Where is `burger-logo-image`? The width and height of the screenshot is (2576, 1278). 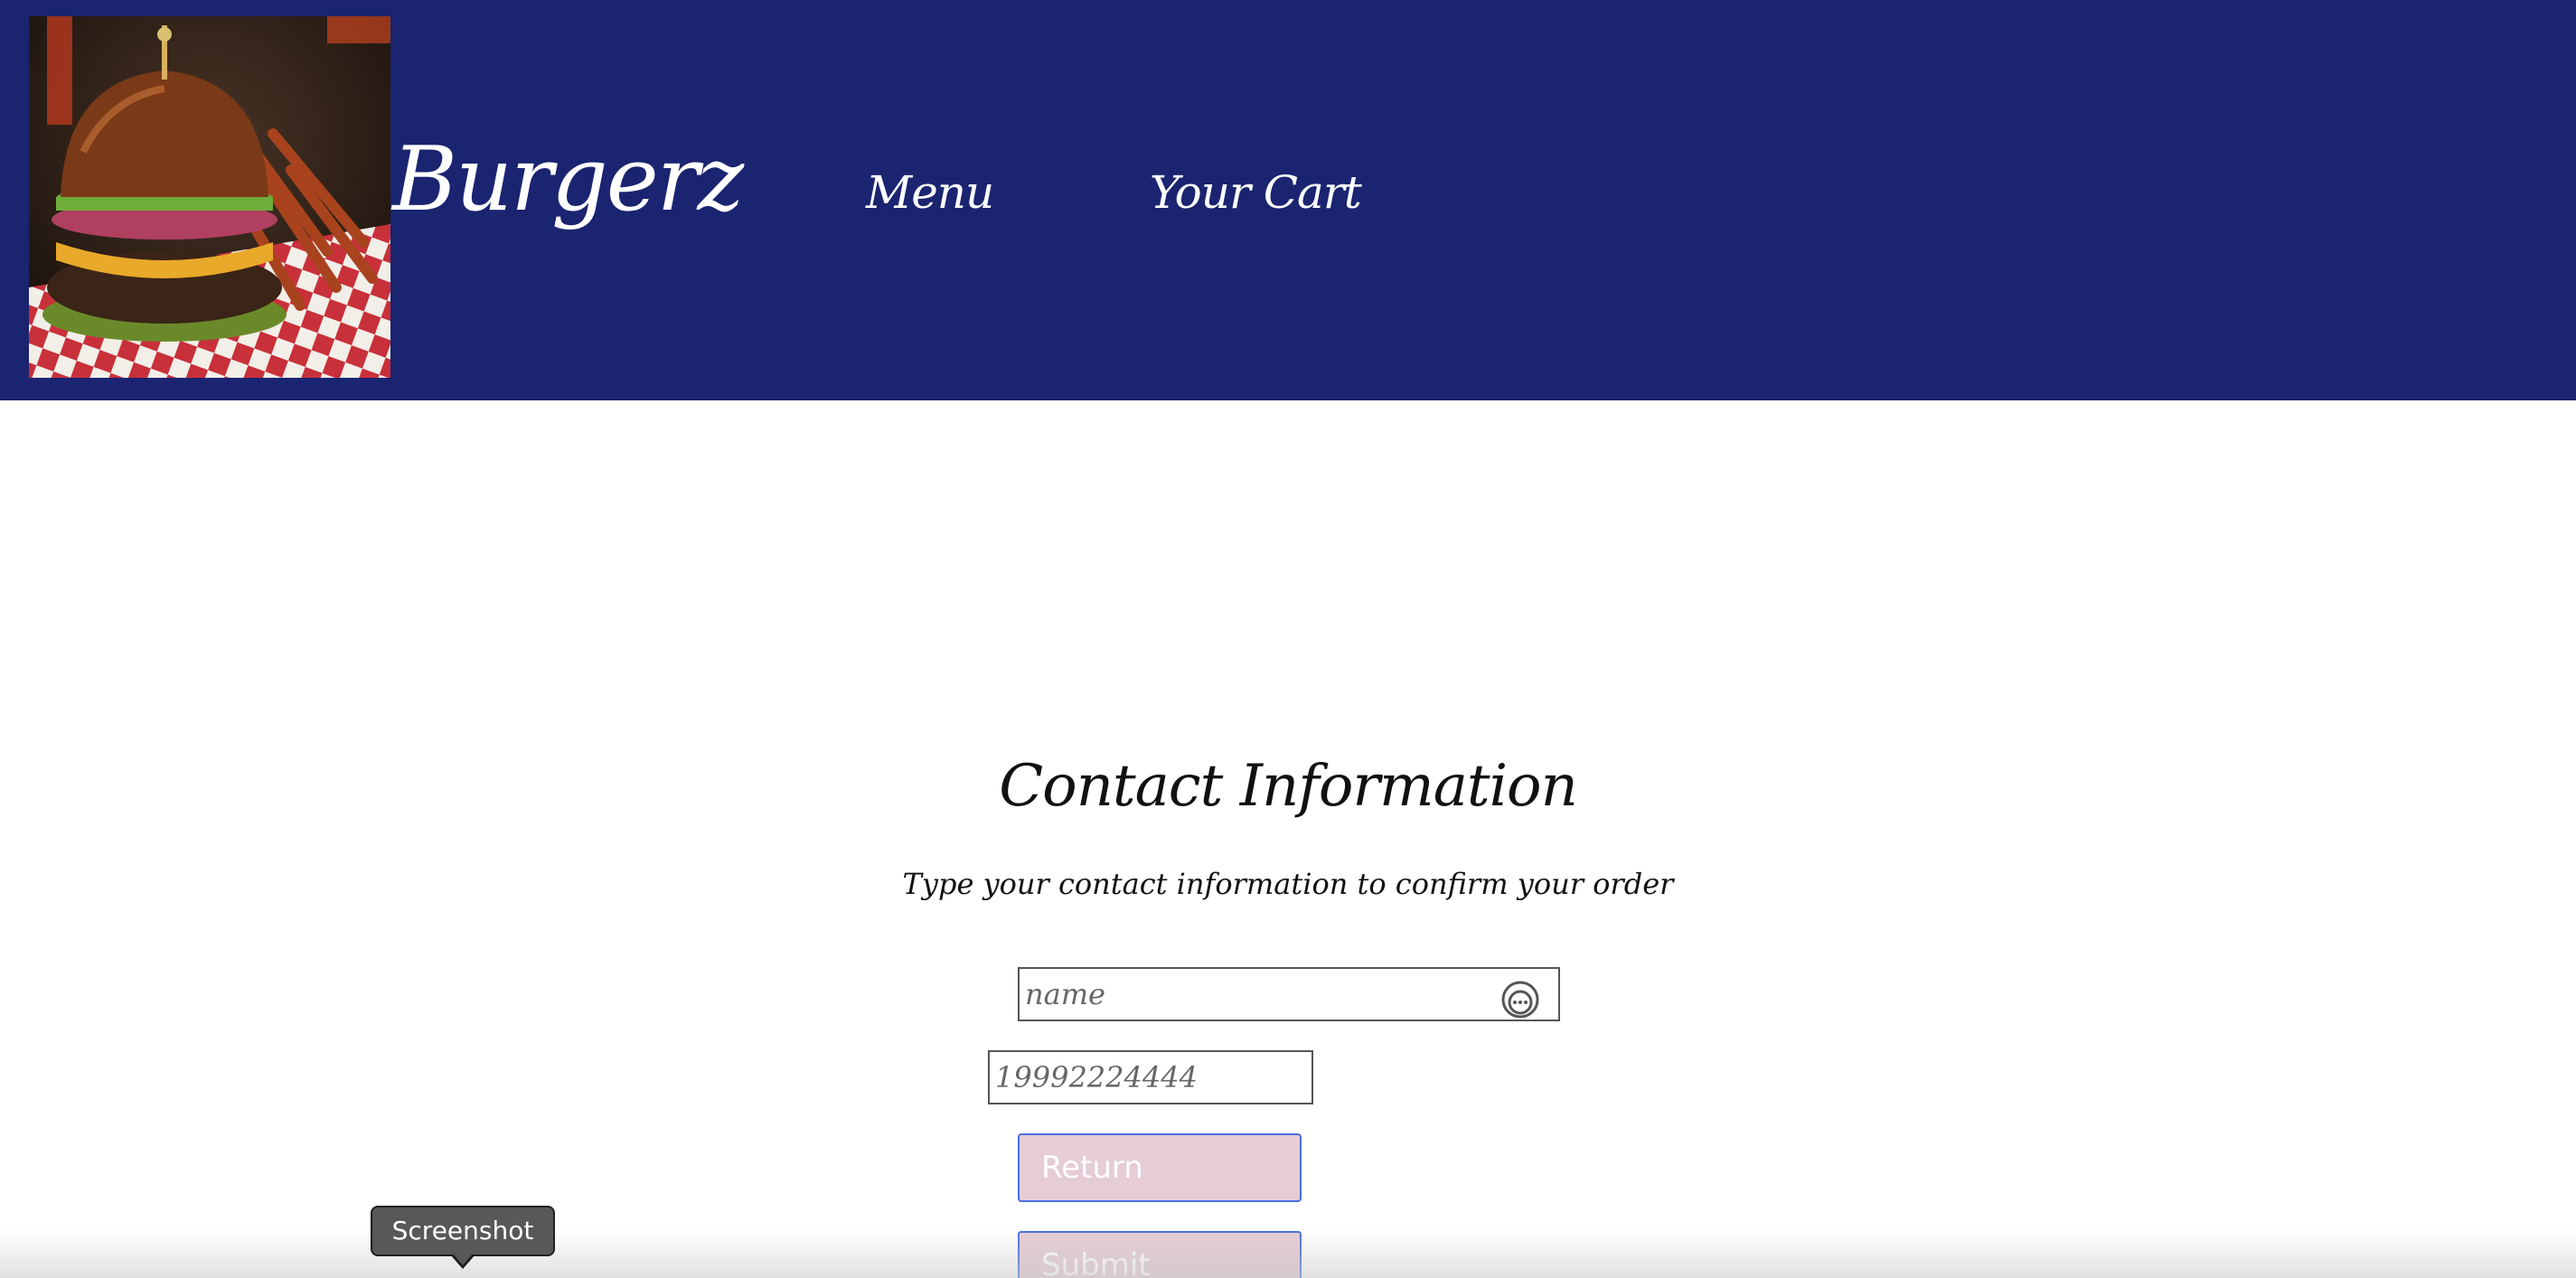
burger-logo-image is located at coordinates (210, 197).